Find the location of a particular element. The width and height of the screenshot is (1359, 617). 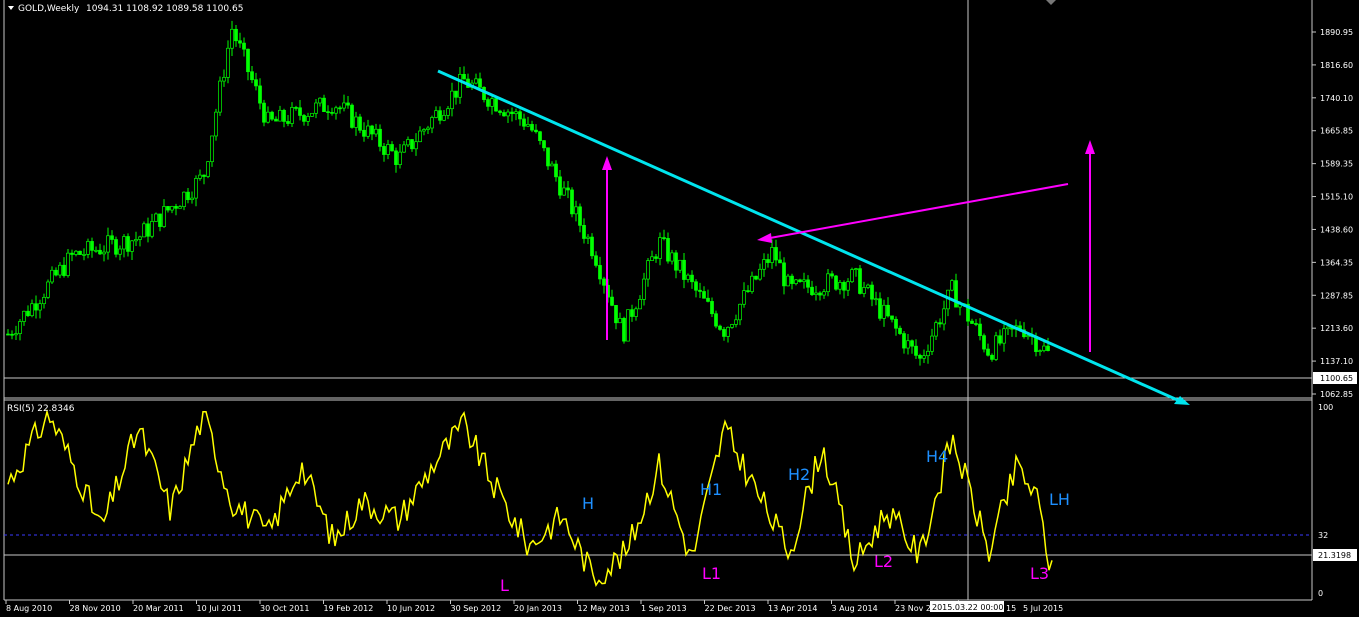

price-tick-label: 1137.10 is located at coordinates (1336, 361).